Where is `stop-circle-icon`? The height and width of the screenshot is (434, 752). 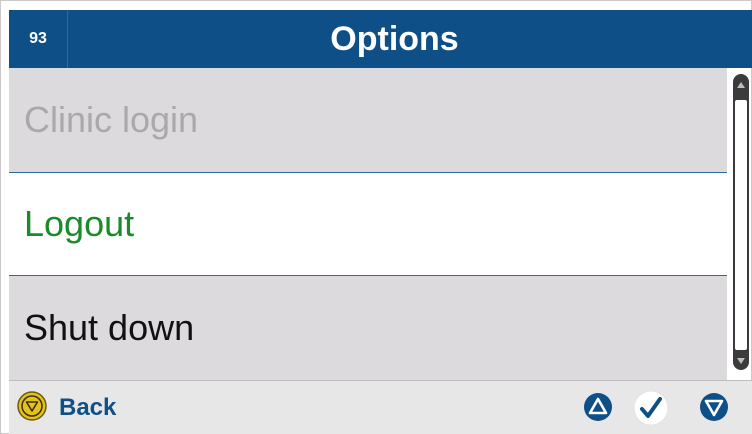 stop-circle-icon is located at coordinates (32, 408).